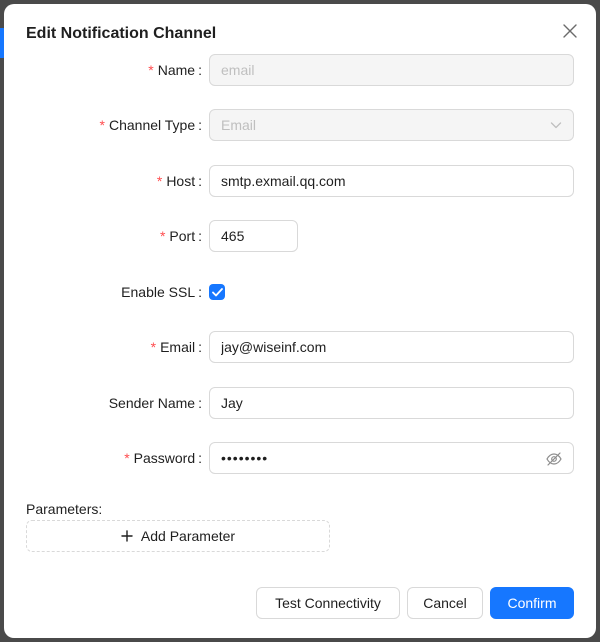 This screenshot has height=642, width=600. Describe the element at coordinates (239, 125) in the screenshot. I see `channel-type-value: Email` at that location.